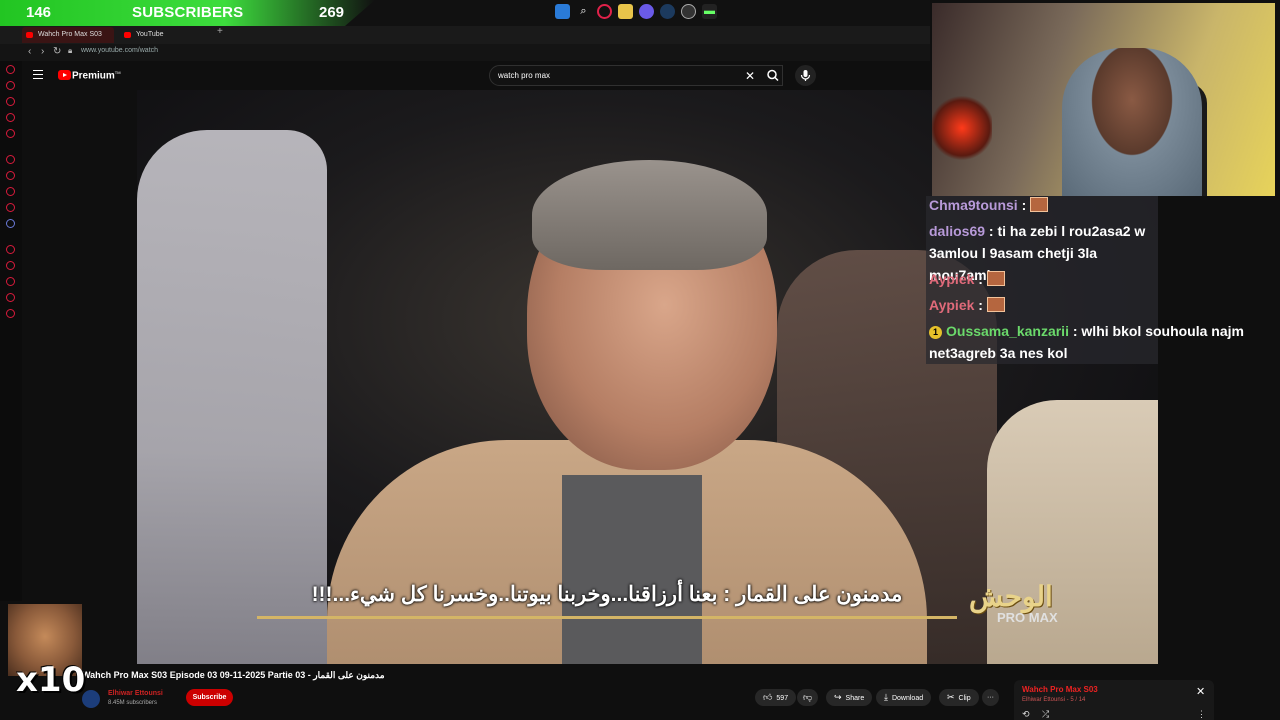 The image size is (1280, 720). Describe the element at coordinates (904, 697) in the screenshot. I see `download-button: ⤓ Download` at that location.